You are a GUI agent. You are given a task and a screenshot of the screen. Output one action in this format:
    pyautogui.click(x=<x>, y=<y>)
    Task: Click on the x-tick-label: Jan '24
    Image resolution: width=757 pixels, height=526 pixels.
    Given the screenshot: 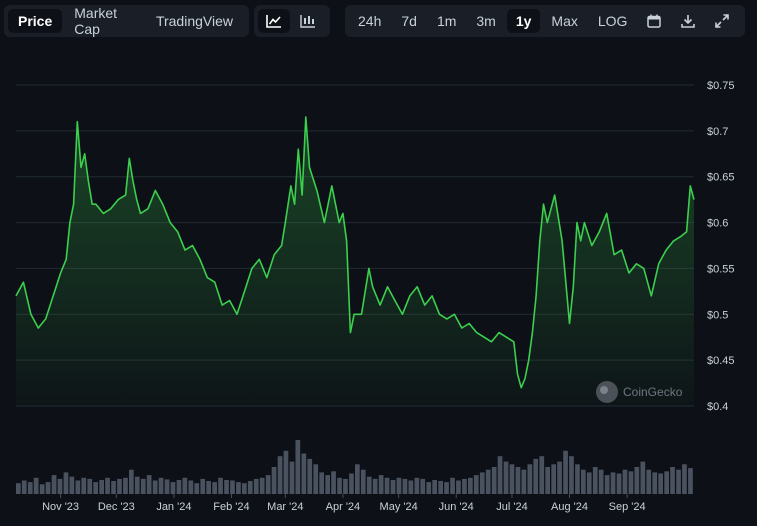 What is the action you would take?
    pyautogui.click(x=173, y=507)
    